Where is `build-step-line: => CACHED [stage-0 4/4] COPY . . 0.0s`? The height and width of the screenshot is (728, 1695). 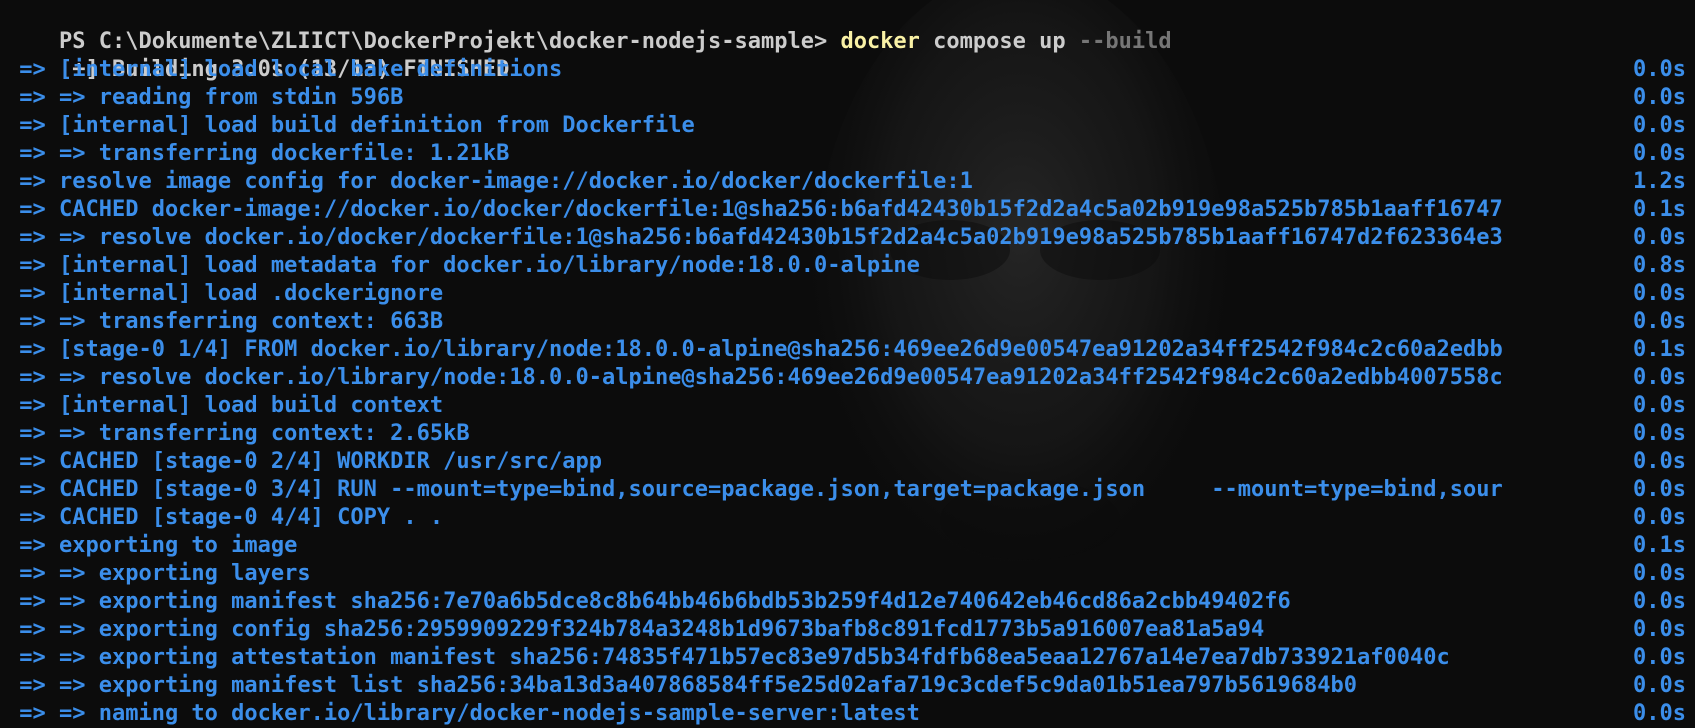
build-step-line: => CACHED [stage-0 4/4] COPY . . 0.0s is located at coordinates (846, 518).